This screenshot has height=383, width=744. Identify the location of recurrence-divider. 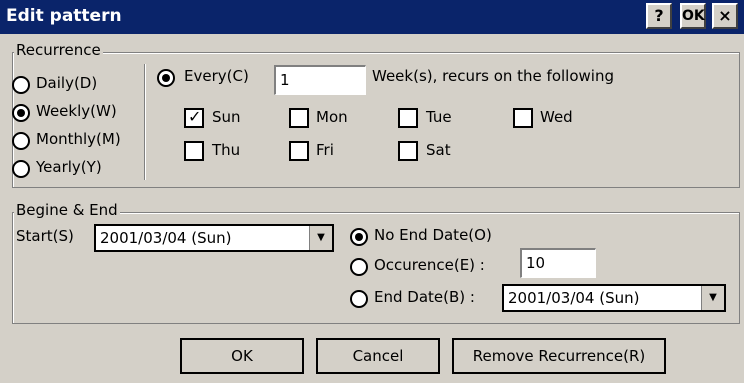
(145, 122).